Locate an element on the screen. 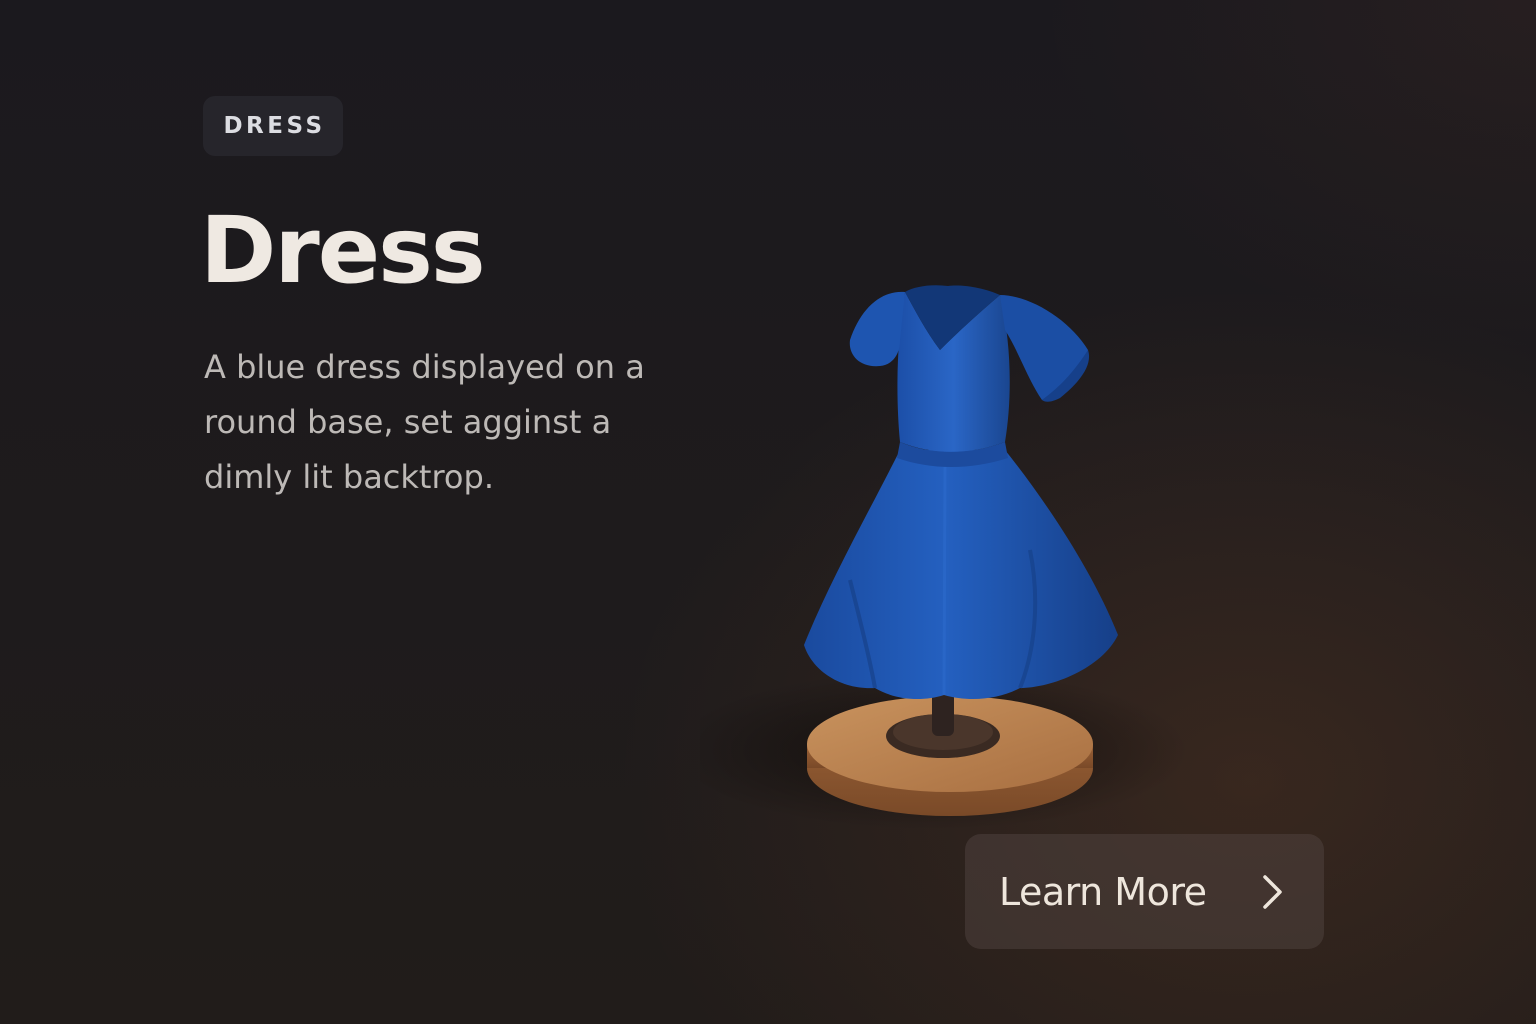 The width and height of the screenshot is (1536, 1024). learn-more-label: Learn More is located at coordinates (1103, 891).